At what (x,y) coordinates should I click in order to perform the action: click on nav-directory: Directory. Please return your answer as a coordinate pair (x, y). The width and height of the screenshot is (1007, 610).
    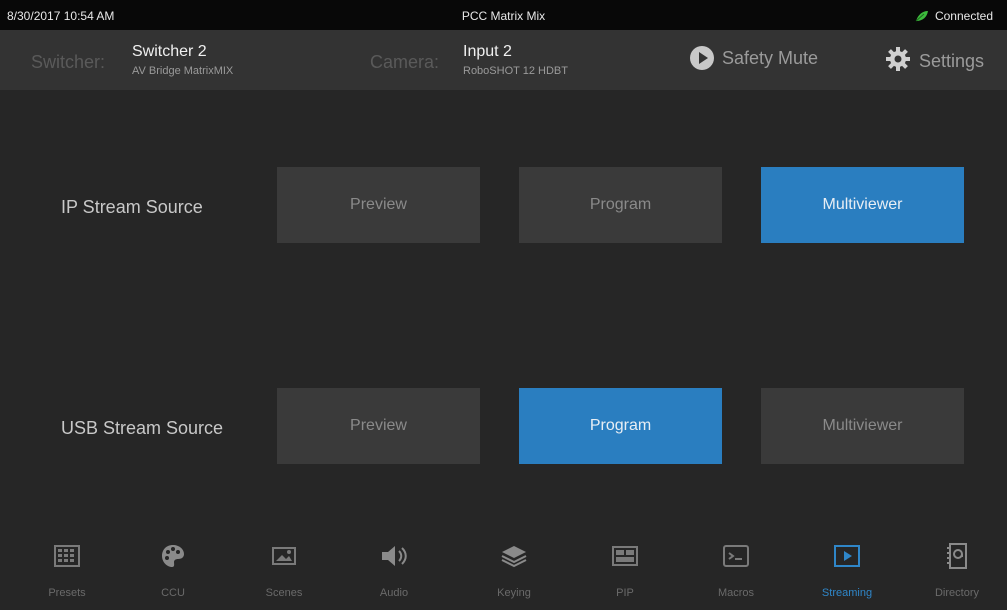
    Looking at the image, I should click on (957, 571).